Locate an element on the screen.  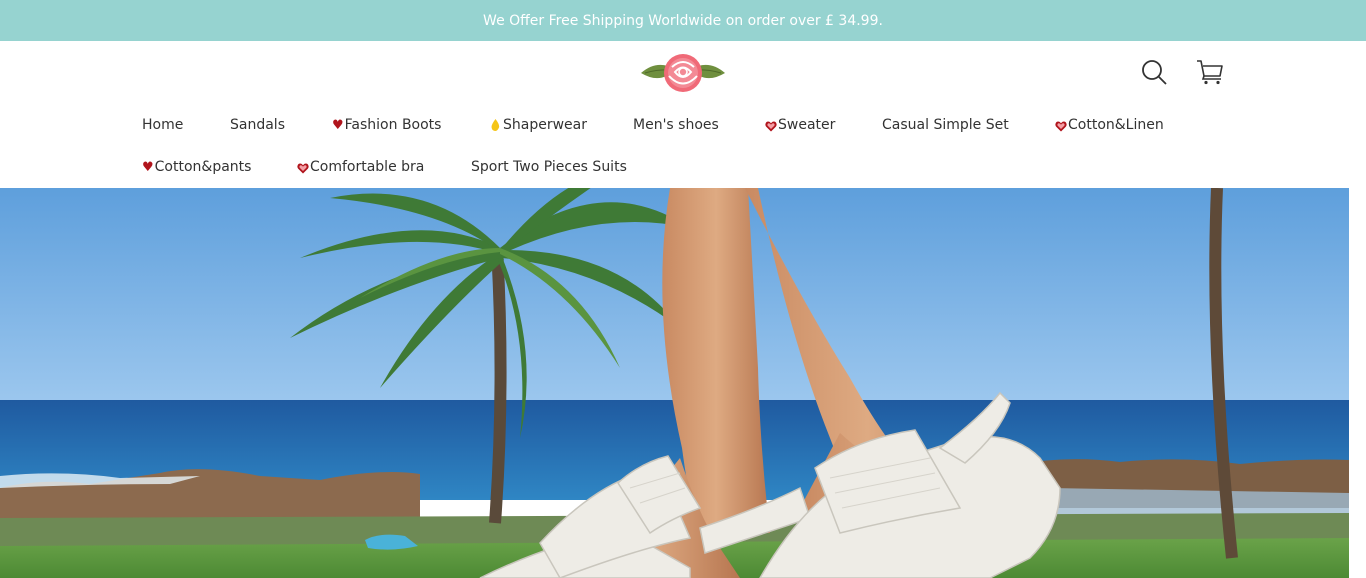
nav-item-label: Sport Two Pieces Suits is located at coordinates (549, 167).